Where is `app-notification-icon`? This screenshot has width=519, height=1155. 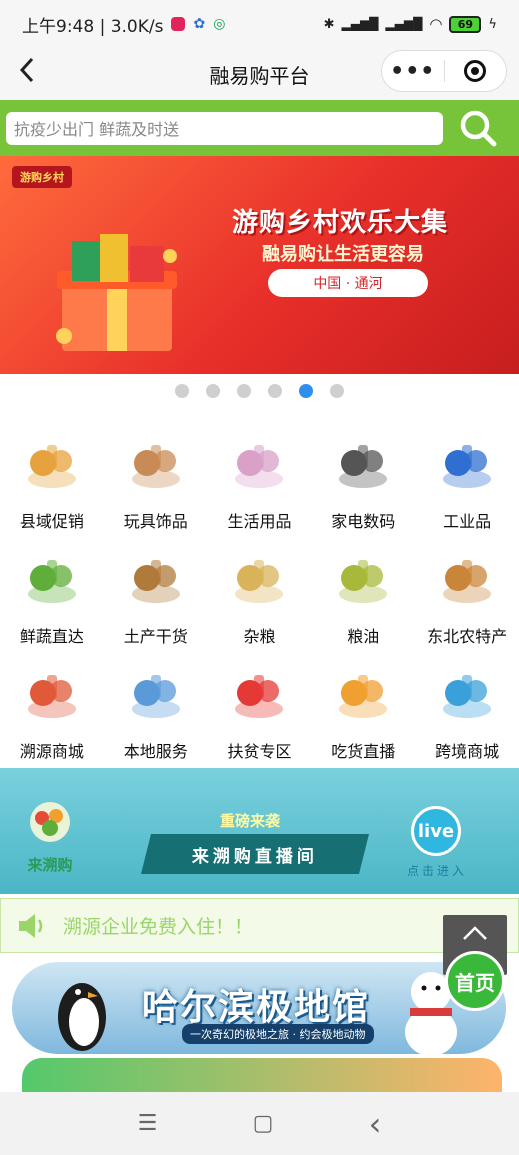 app-notification-icon is located at coordinates (178, 24).